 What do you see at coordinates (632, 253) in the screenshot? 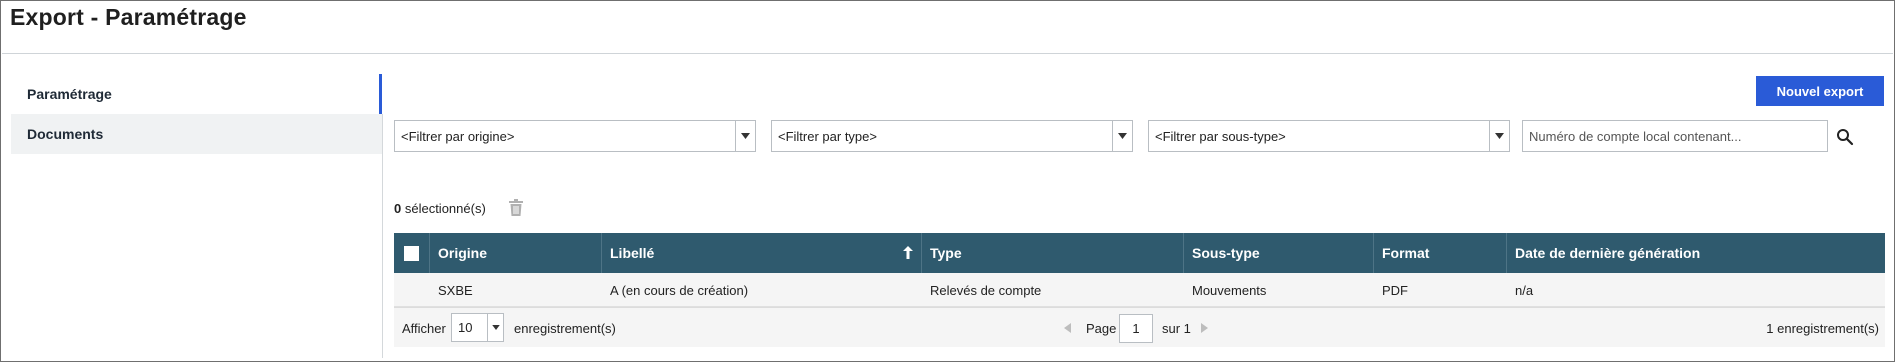
I see `column-header-label: Libellé` at bounding box center [632, 253].